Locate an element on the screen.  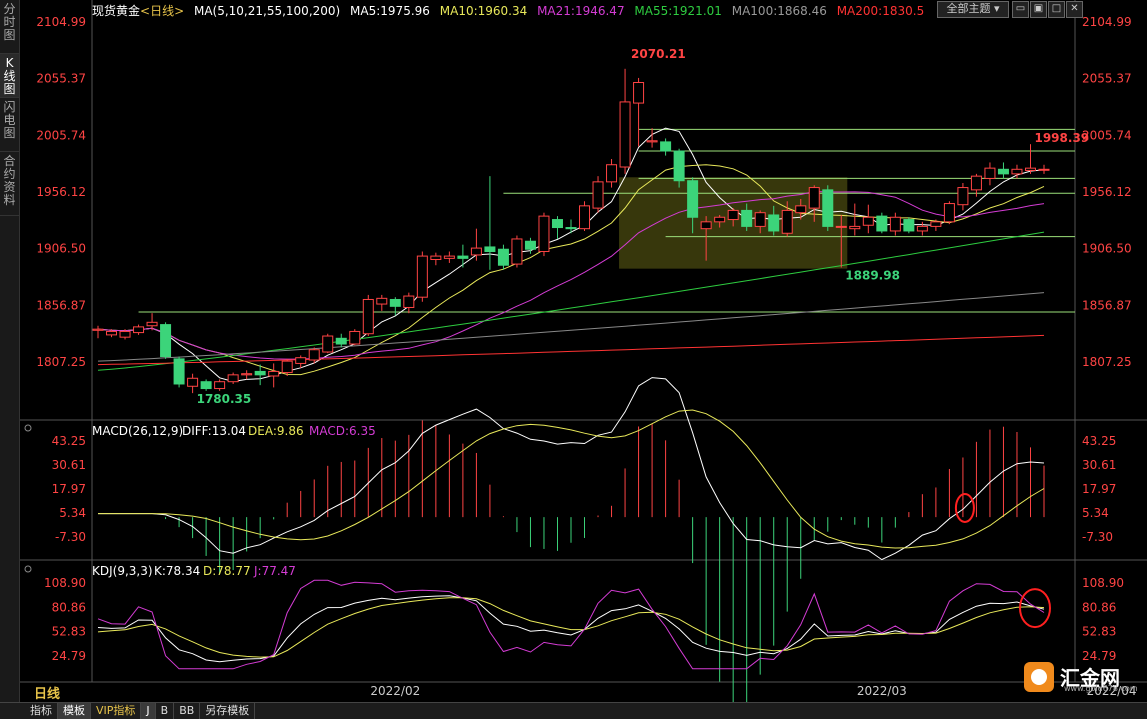
price-tick-right: 2005.74 is located at coordinates (1107, 135).